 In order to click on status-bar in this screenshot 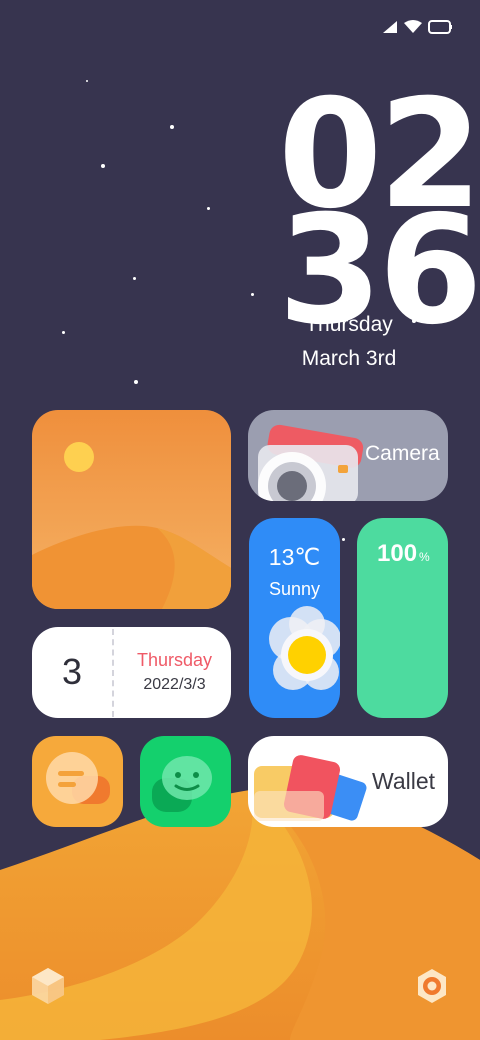, I will do `click(417, 27)`.